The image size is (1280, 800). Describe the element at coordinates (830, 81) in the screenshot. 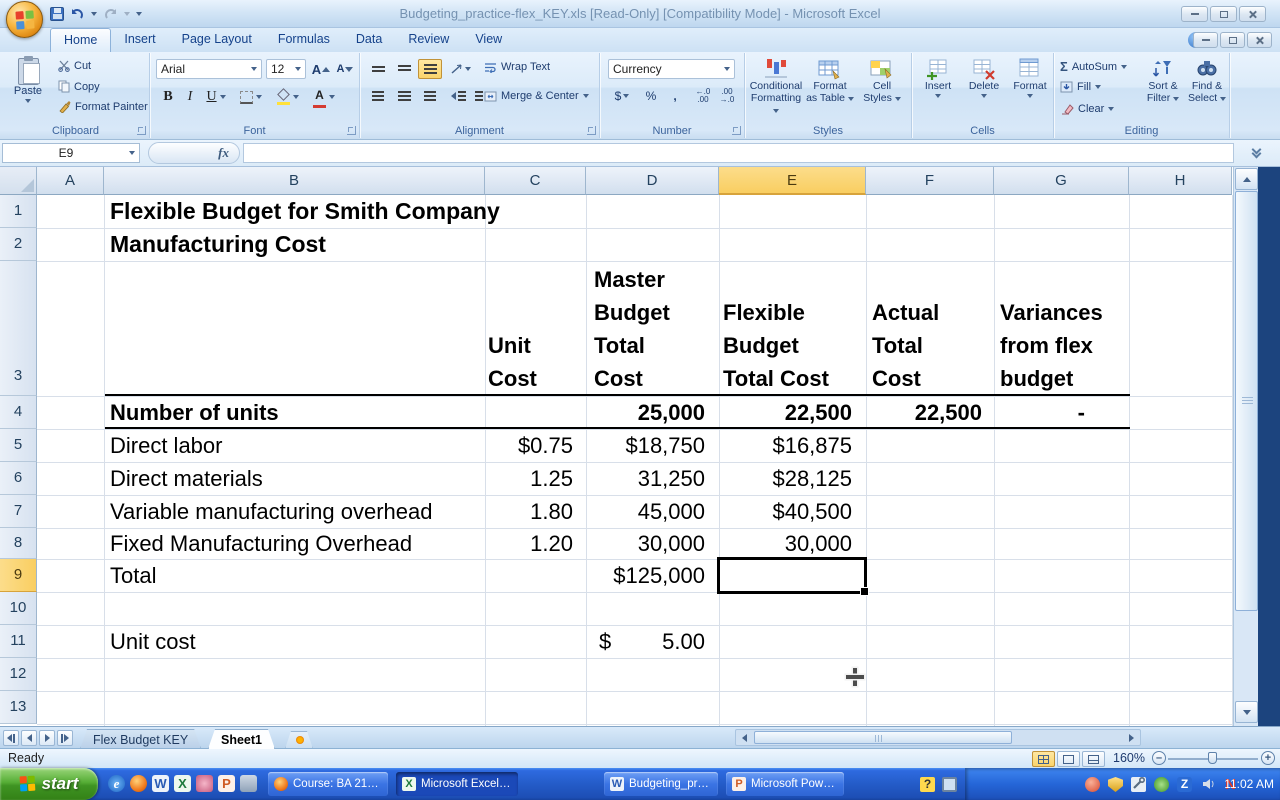

I see `format-as-table-button: Format as Table` at that location.